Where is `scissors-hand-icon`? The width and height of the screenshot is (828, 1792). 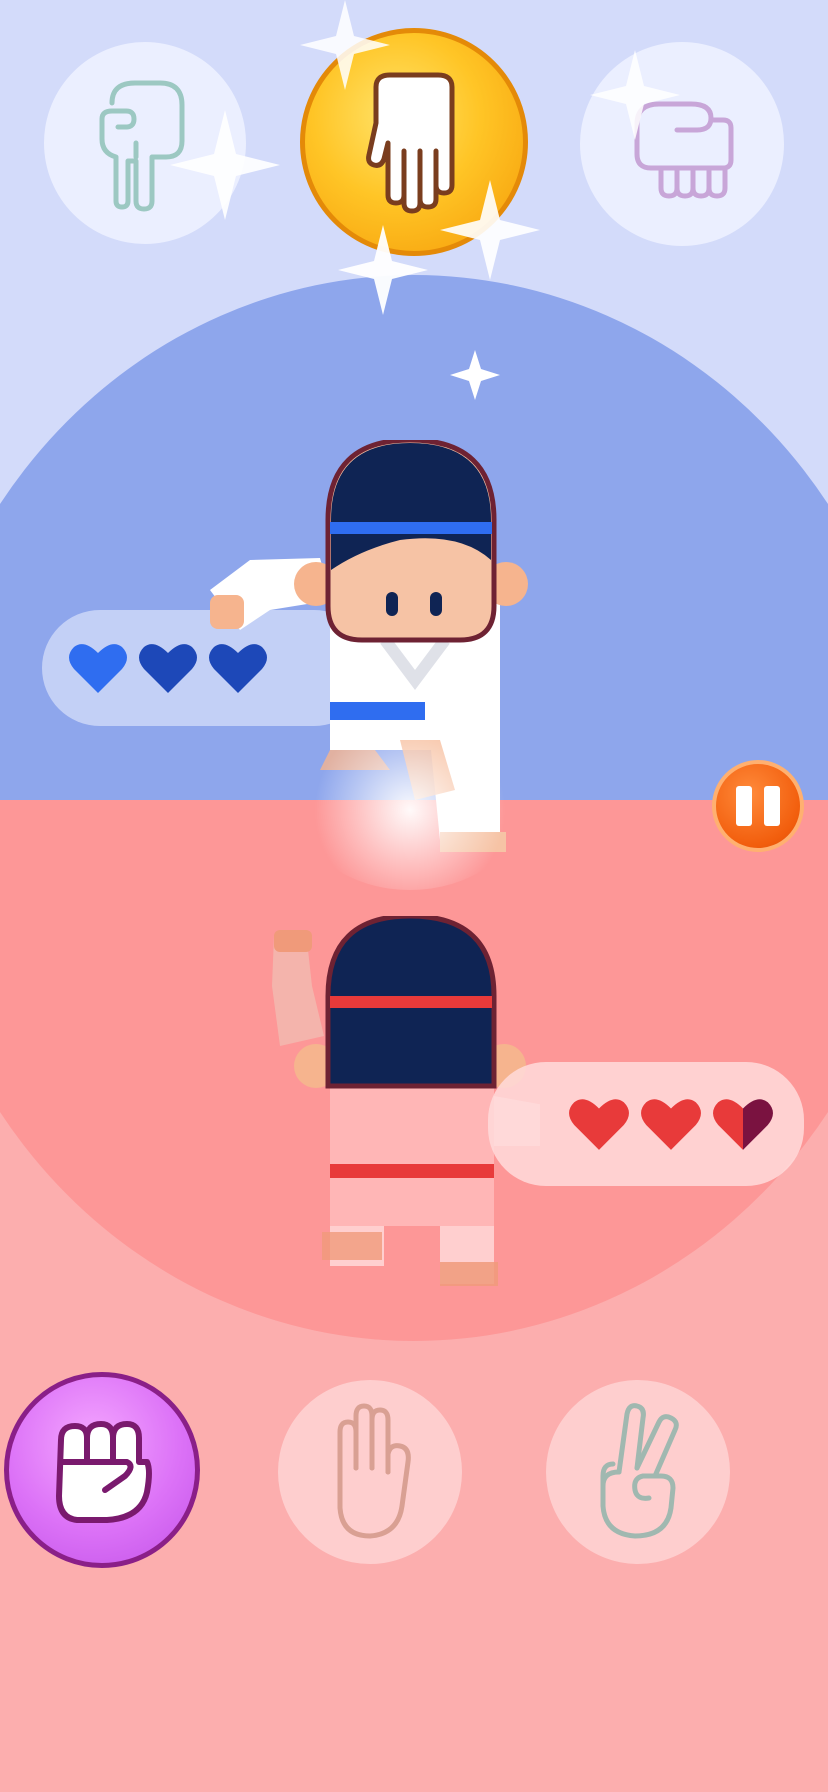 scissors-hand-icon is located at coordinates (639, 1471).